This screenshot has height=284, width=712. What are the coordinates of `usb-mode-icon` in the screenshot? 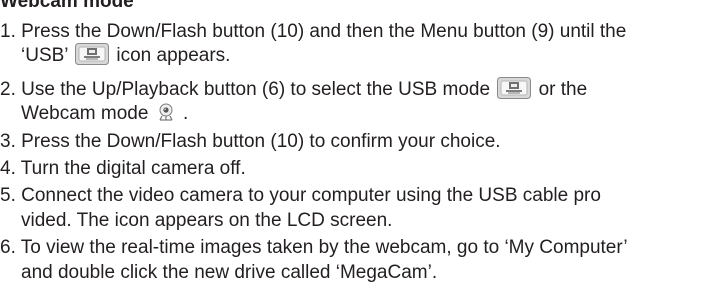 It's located at (92, 54).